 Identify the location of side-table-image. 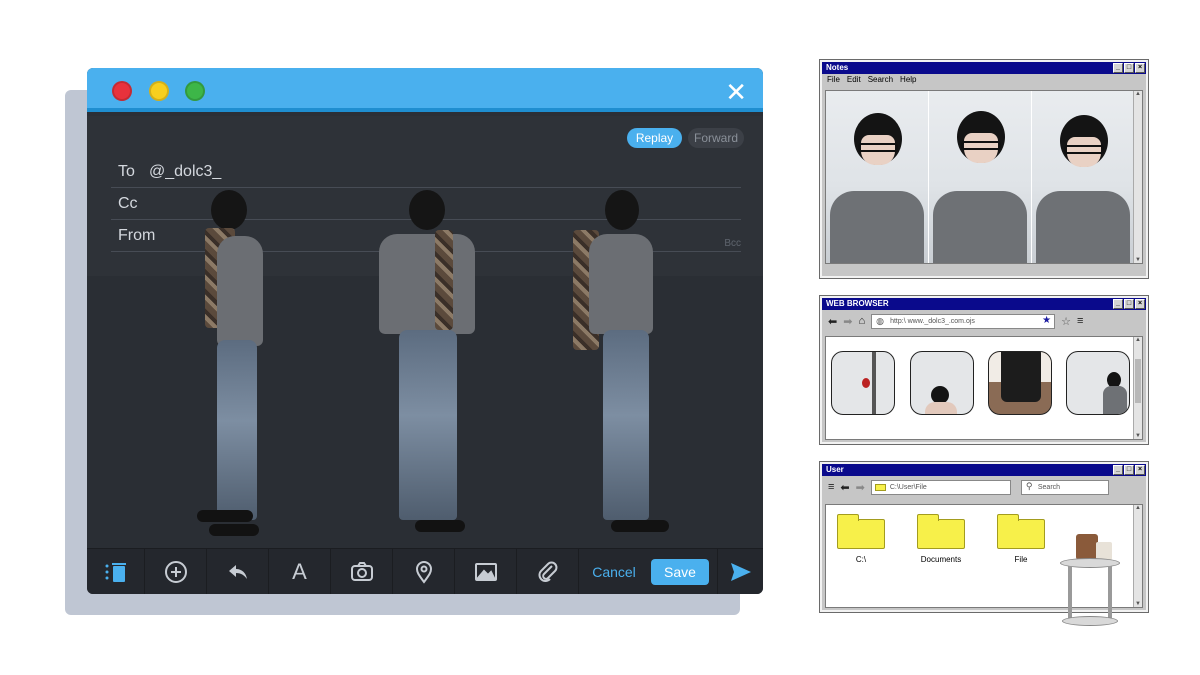
(1090, 580).